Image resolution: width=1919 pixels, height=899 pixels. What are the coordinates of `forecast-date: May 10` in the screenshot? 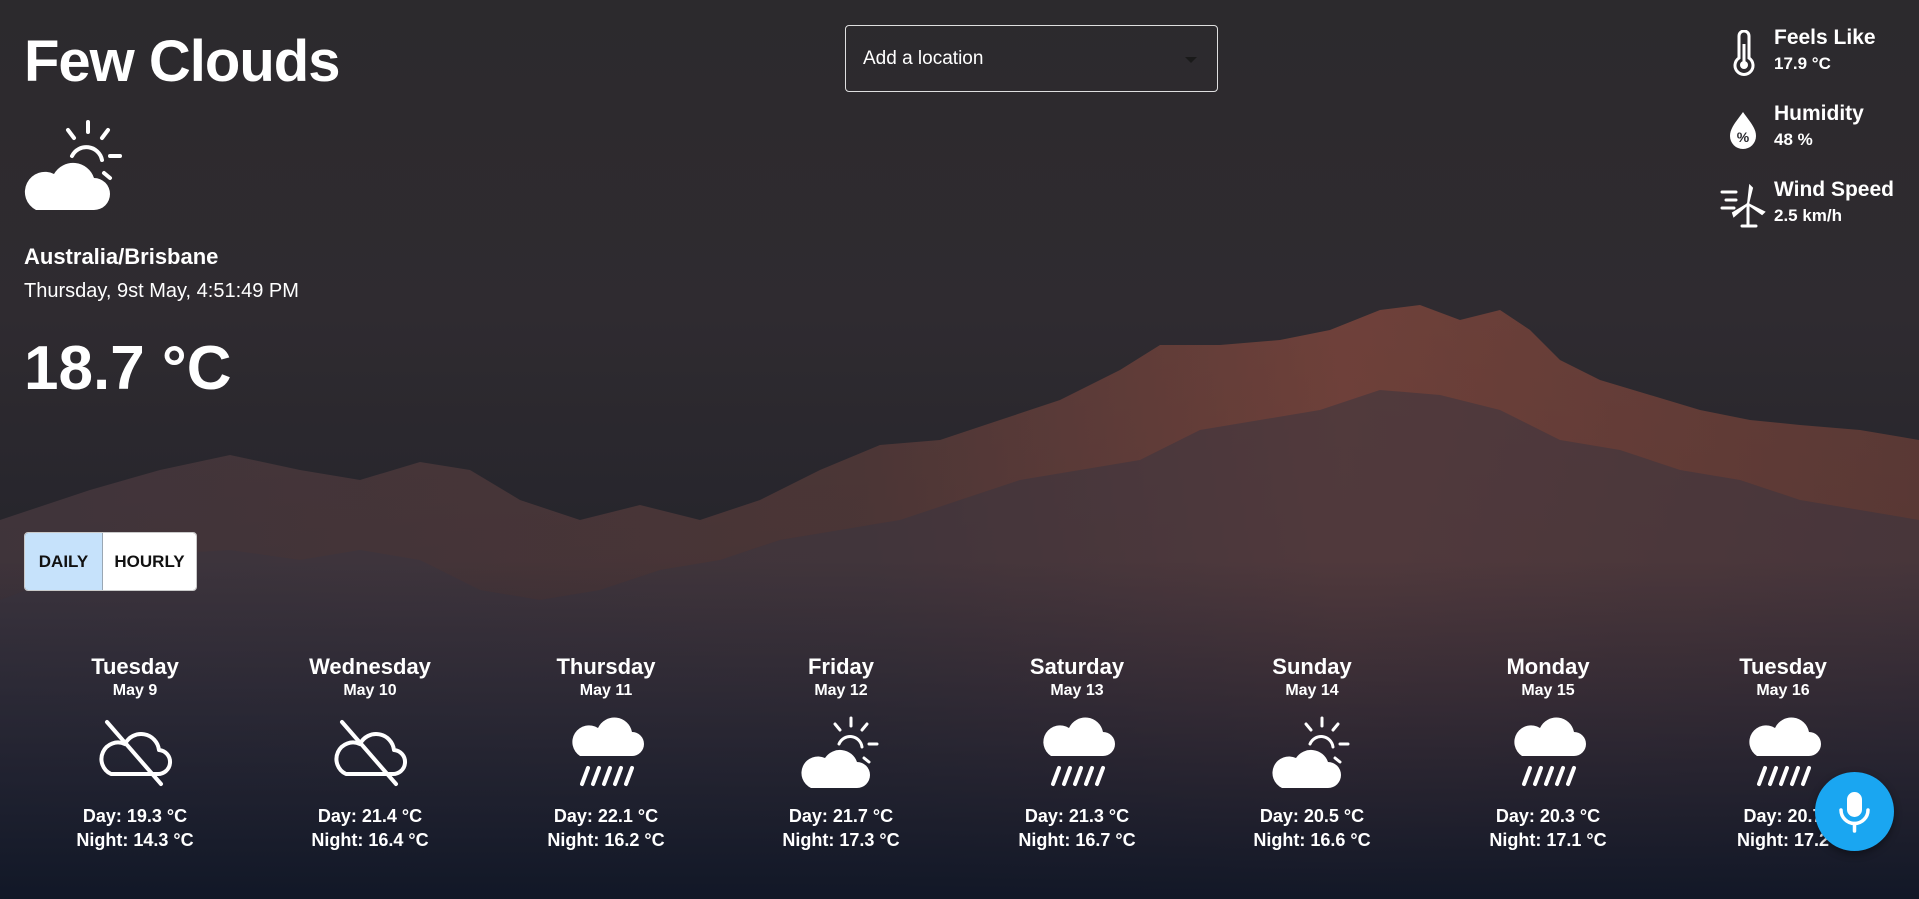 It's located at (370, 690).